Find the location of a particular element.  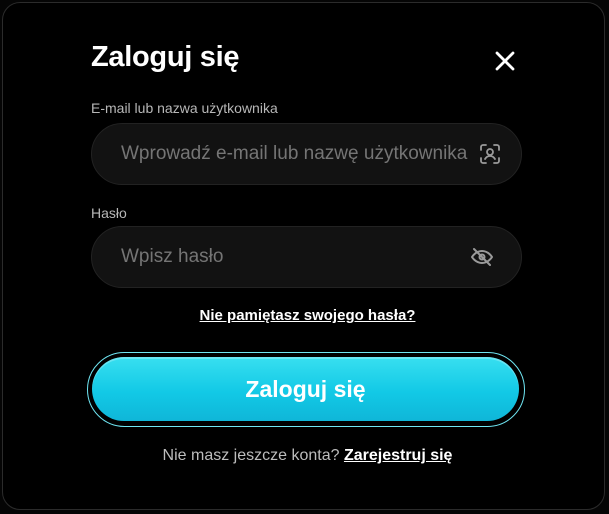

email-input is located at coordinates (301, 154).